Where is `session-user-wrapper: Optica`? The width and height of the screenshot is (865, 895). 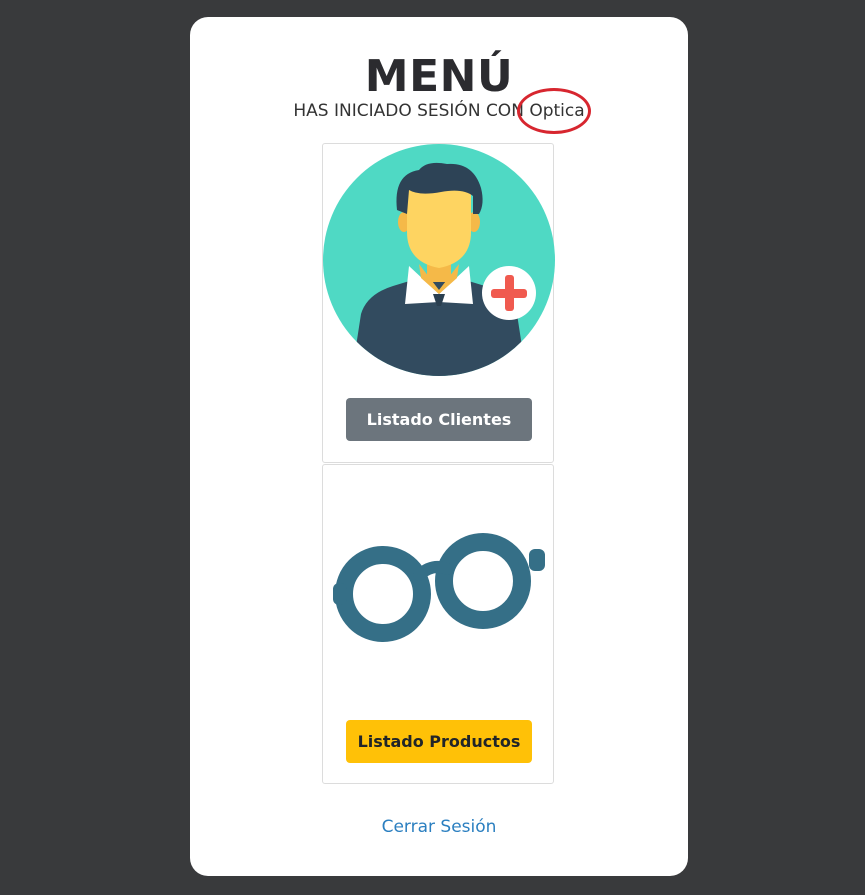
session-user-wrapper: Optica is located at coordinates (554, 111).